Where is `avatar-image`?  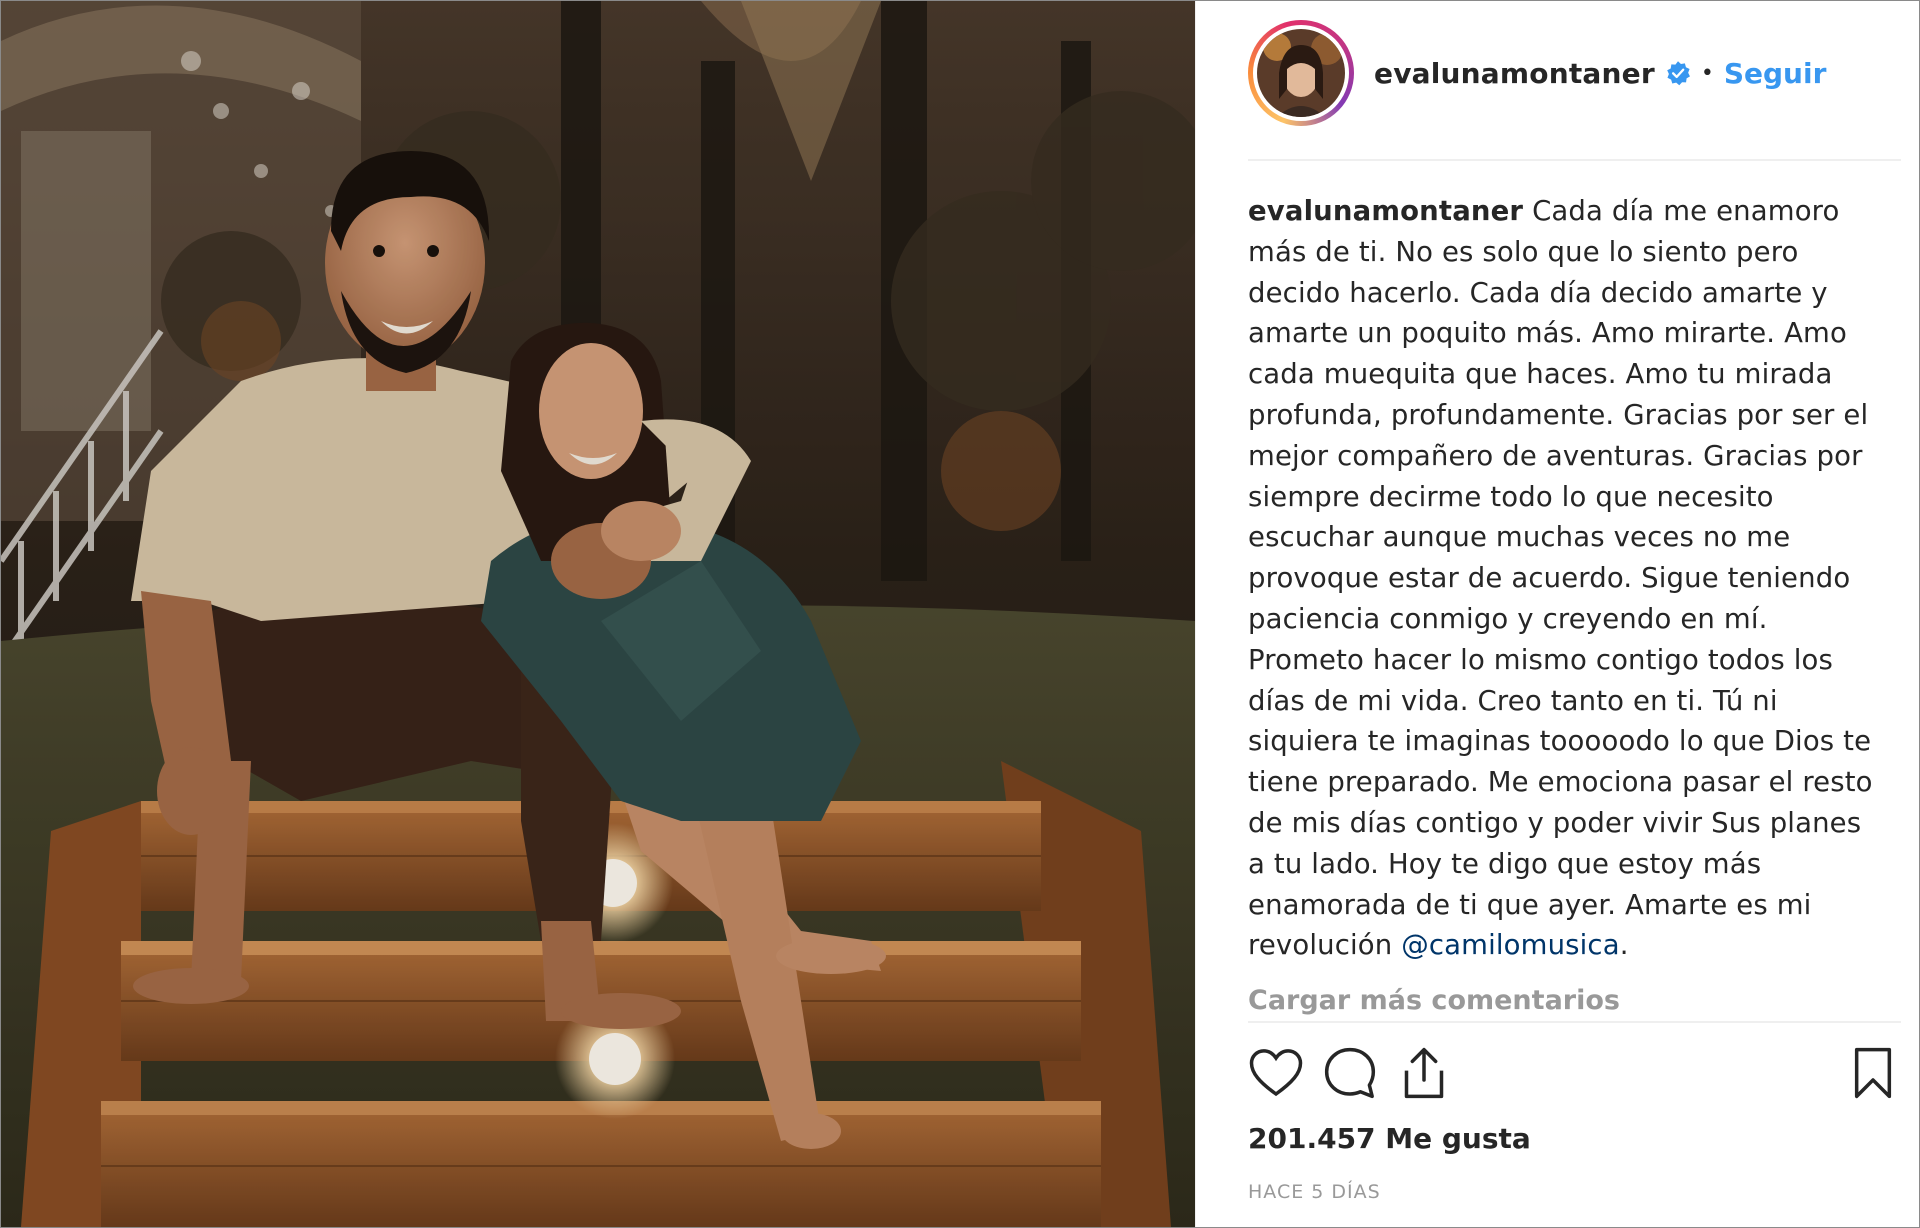
avatar-image is located at coordinates (1301, 73).